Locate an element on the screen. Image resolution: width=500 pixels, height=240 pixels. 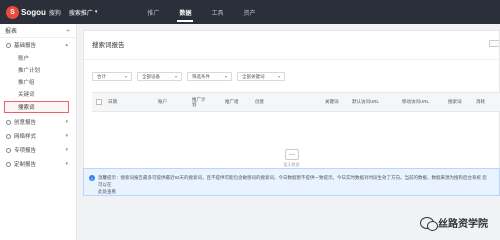
empty-box-icon is located at coordinates (291, 154).